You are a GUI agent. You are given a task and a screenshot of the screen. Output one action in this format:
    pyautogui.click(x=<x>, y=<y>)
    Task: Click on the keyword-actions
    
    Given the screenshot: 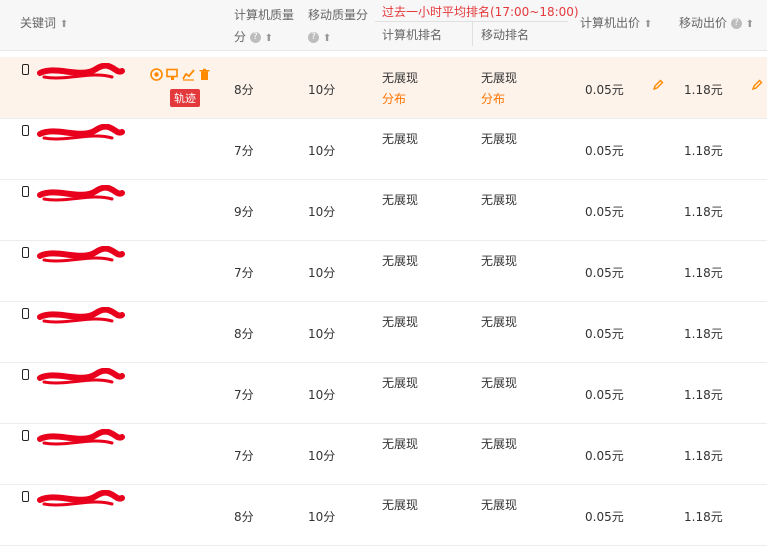 What is the action you would take?
    pyautogui.click(x=182, y=74)
    